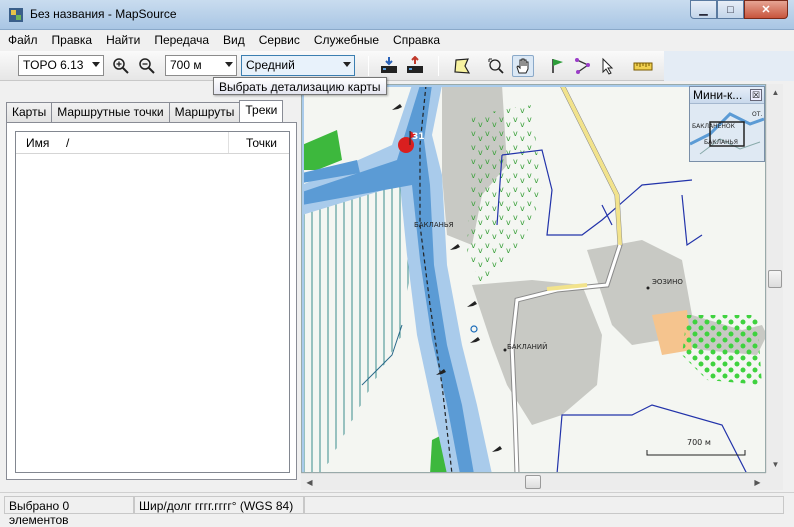  Describe the element at coordinates (757, 482) in the screenshot. I see `scroll-right-icon: ▶` at that location.